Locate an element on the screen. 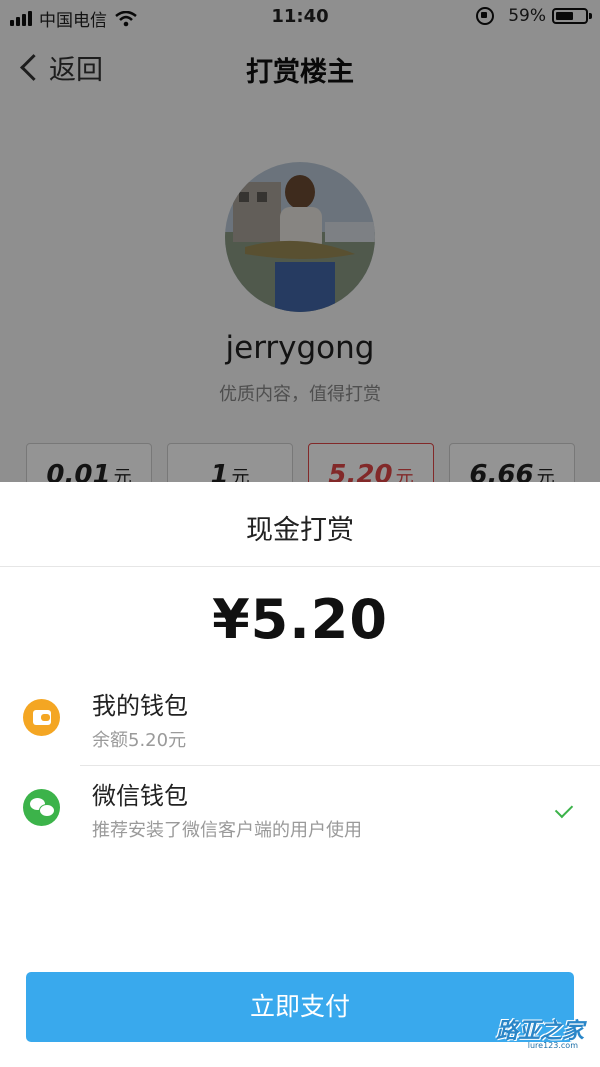  method-name: 微信钱包 is located at coordinates (140, 796).